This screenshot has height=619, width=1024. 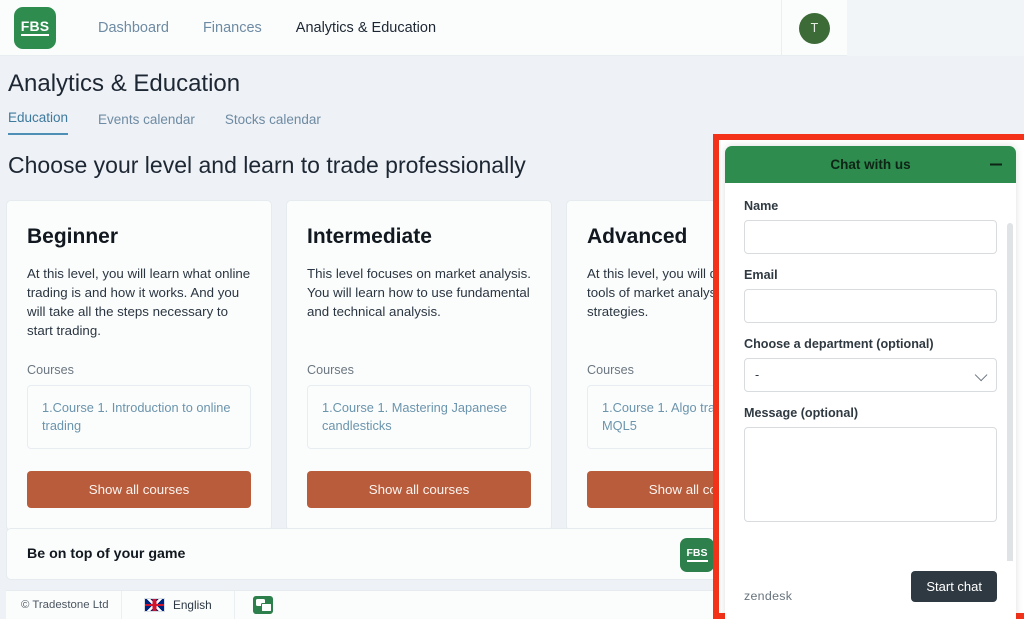 What do you see at coordinates (768, 596) in the screenshot?
I see `zendesk-brand: zendesk` at bounding box center [768, 596].